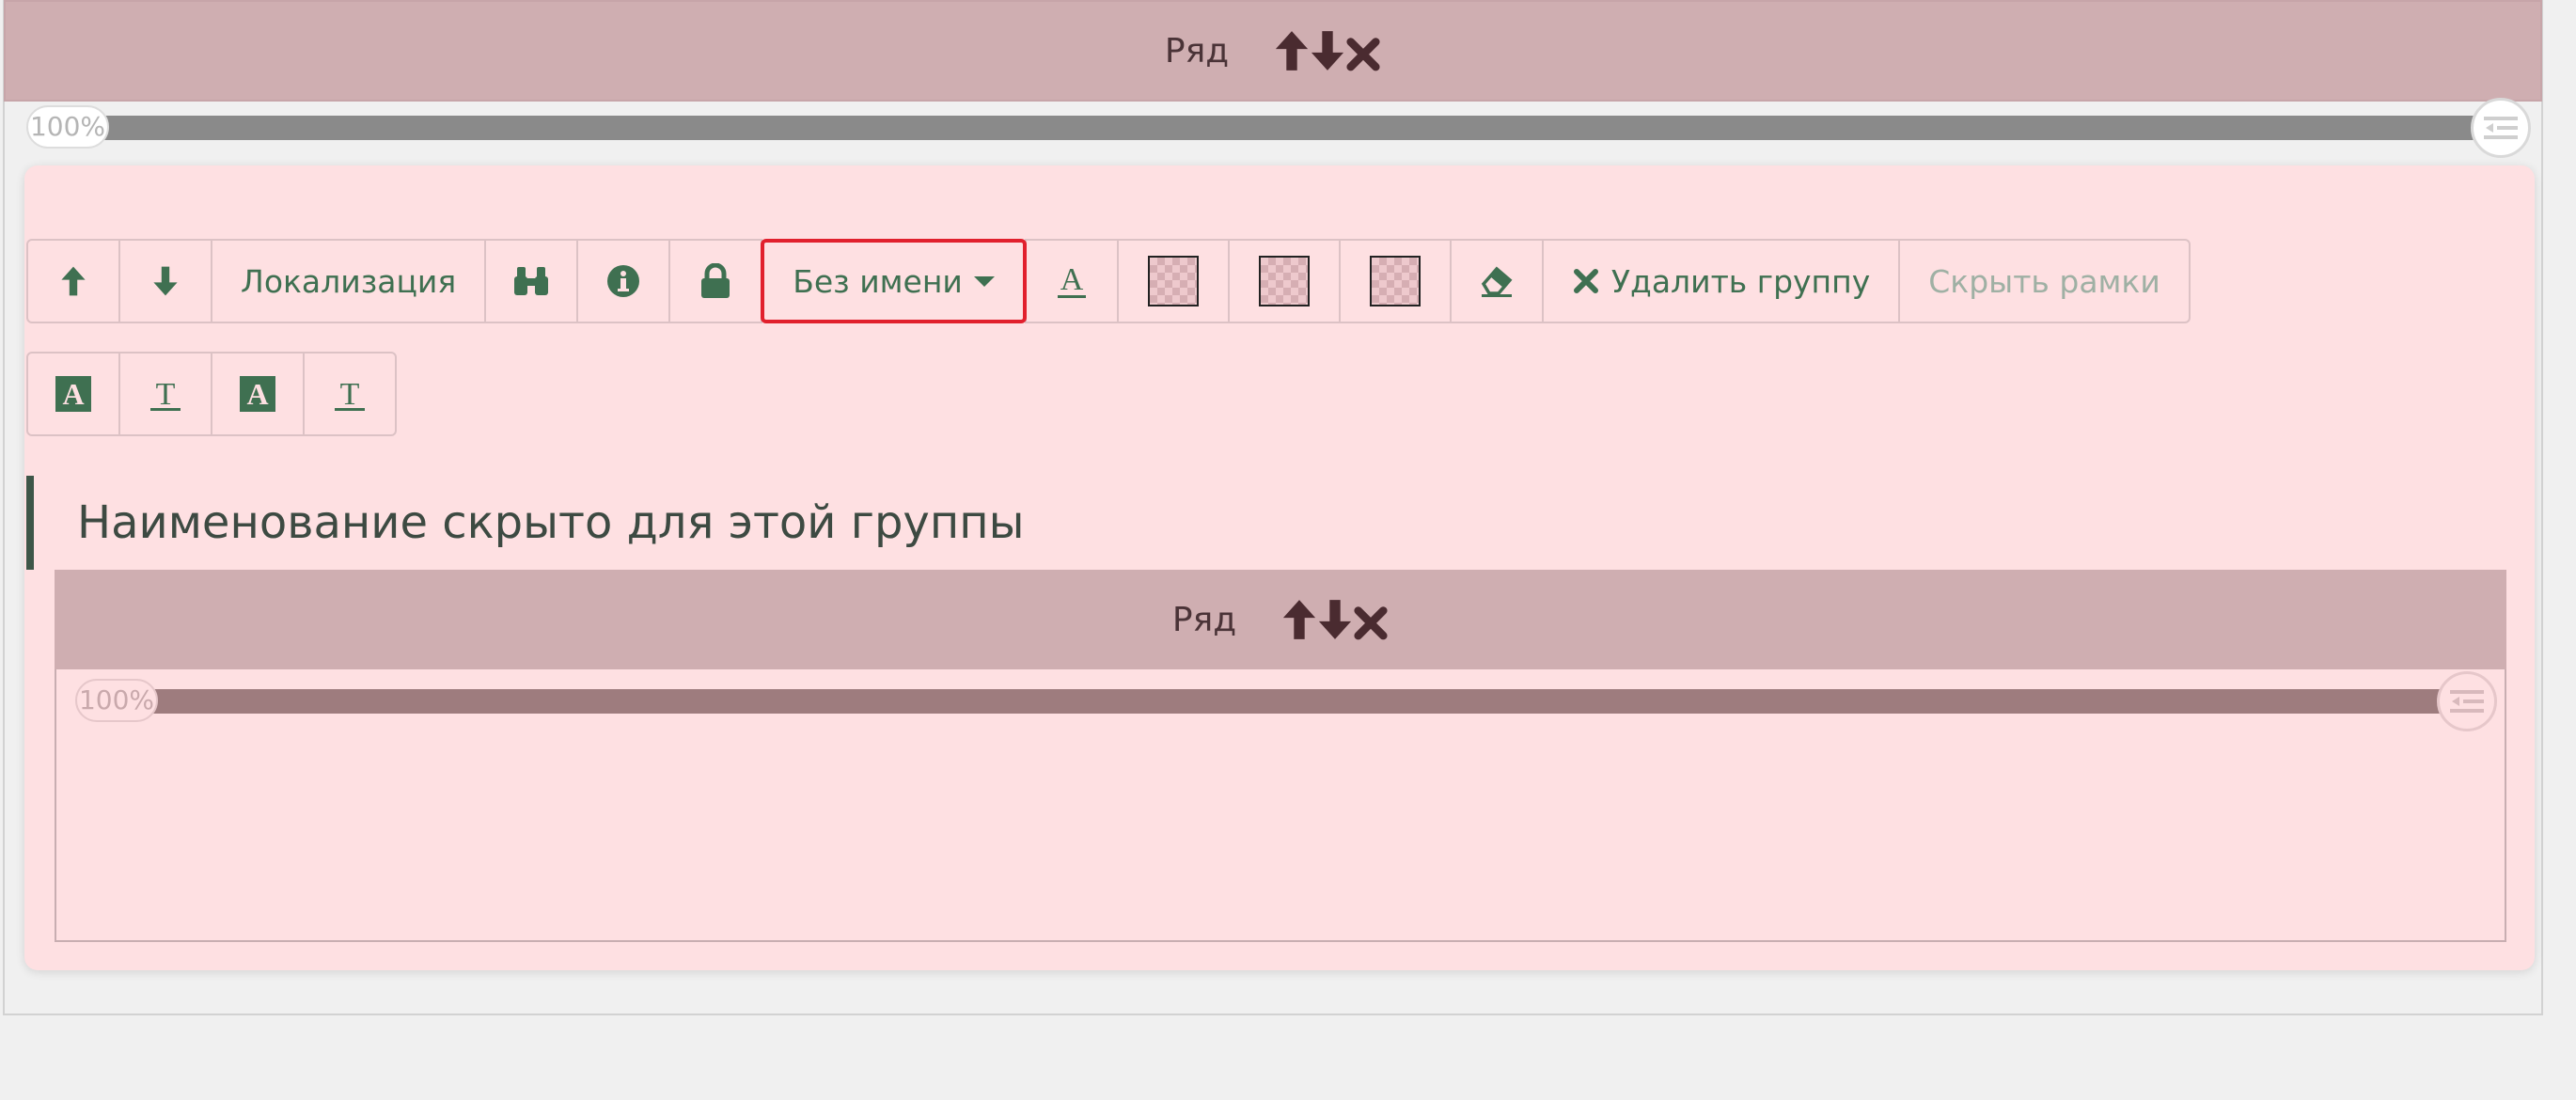  I want to click on eraser-button, so click(1497, 281).